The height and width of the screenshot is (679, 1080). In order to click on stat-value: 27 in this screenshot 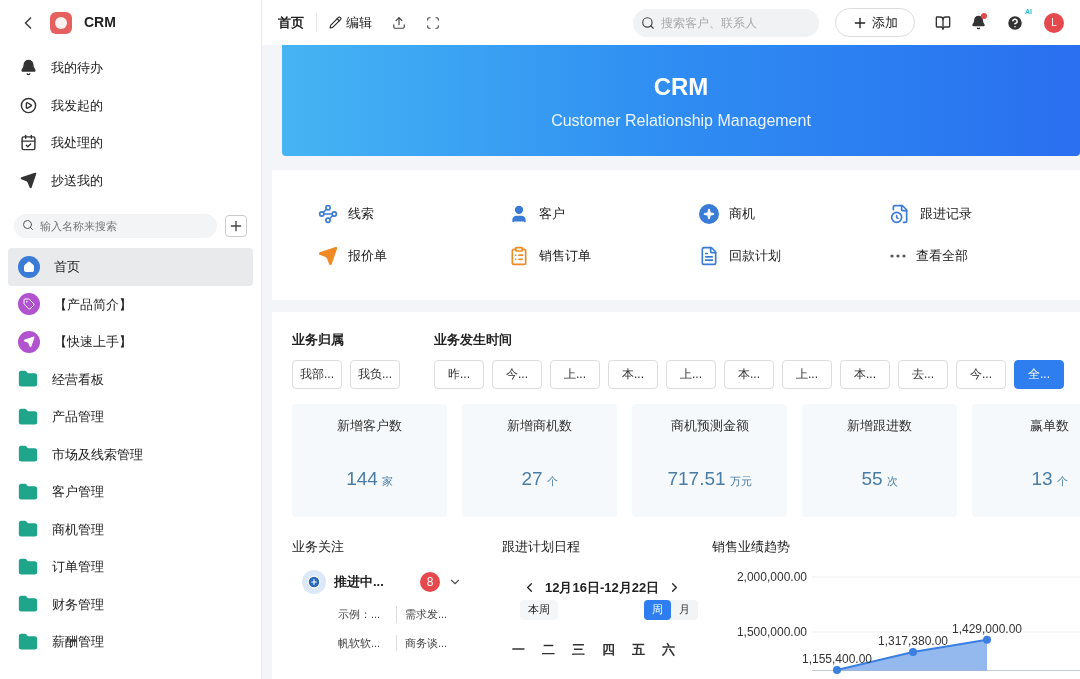, I will do `click(532, 479)`.